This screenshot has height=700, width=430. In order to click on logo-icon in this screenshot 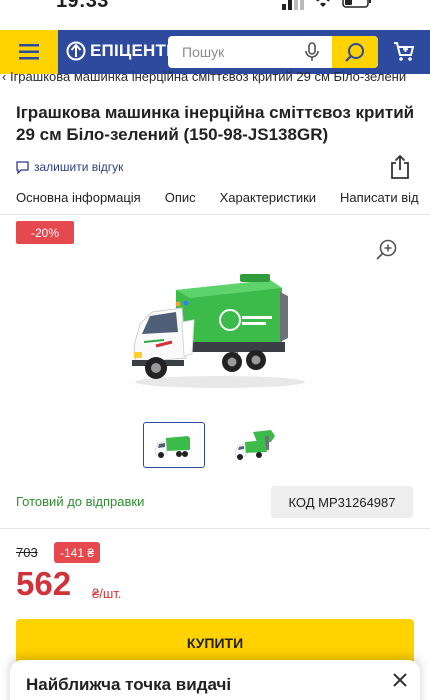, I will do `click(76, 51)`.